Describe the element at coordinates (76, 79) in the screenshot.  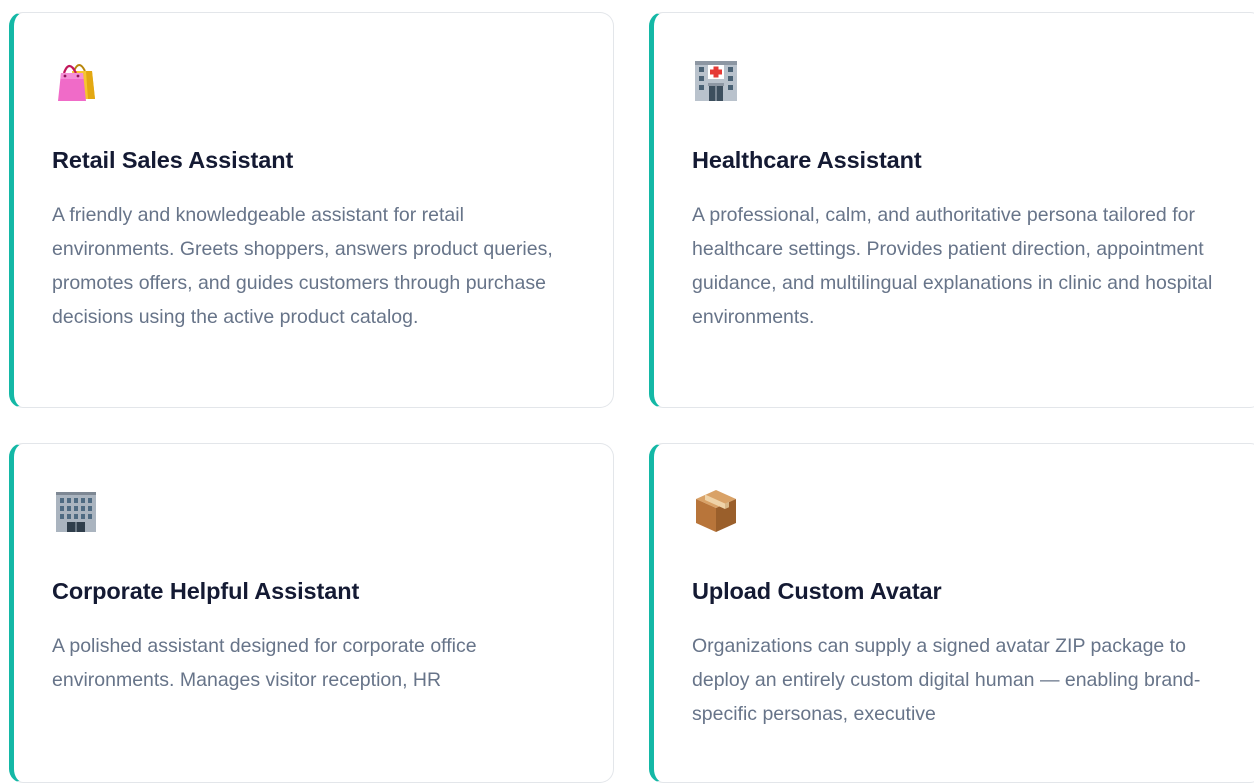
I see `shopping-bags-icon` at that location.